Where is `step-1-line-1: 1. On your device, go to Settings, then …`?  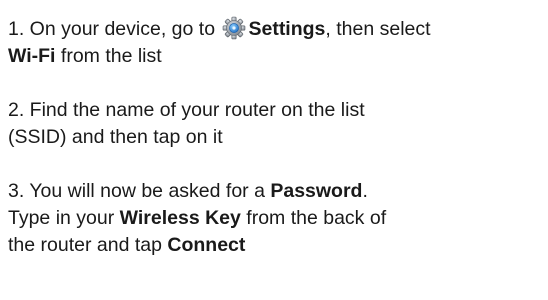 step-1-line-1: 1. On your device, go to Settings, then … is located at coordinates (276, 29).